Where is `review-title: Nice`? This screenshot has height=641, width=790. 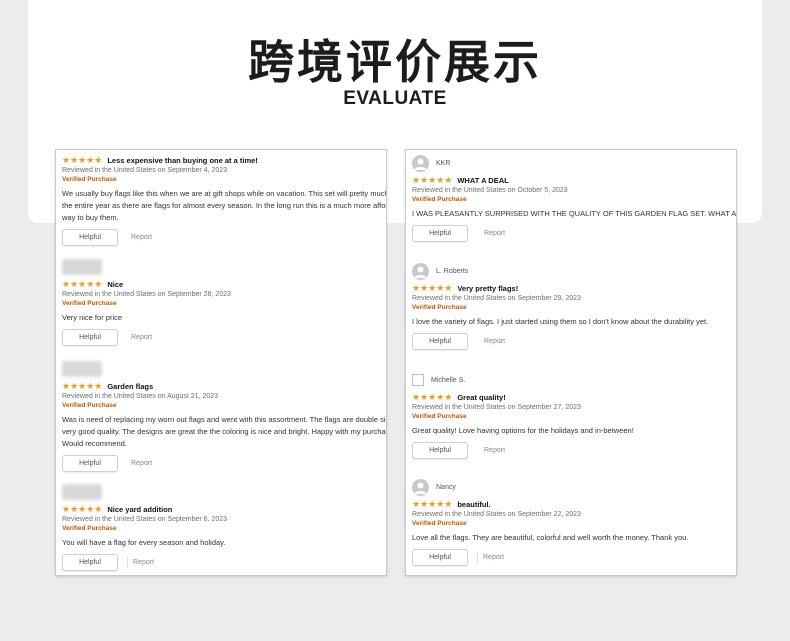
review-title: Nice is located at coordinates (115, 284).